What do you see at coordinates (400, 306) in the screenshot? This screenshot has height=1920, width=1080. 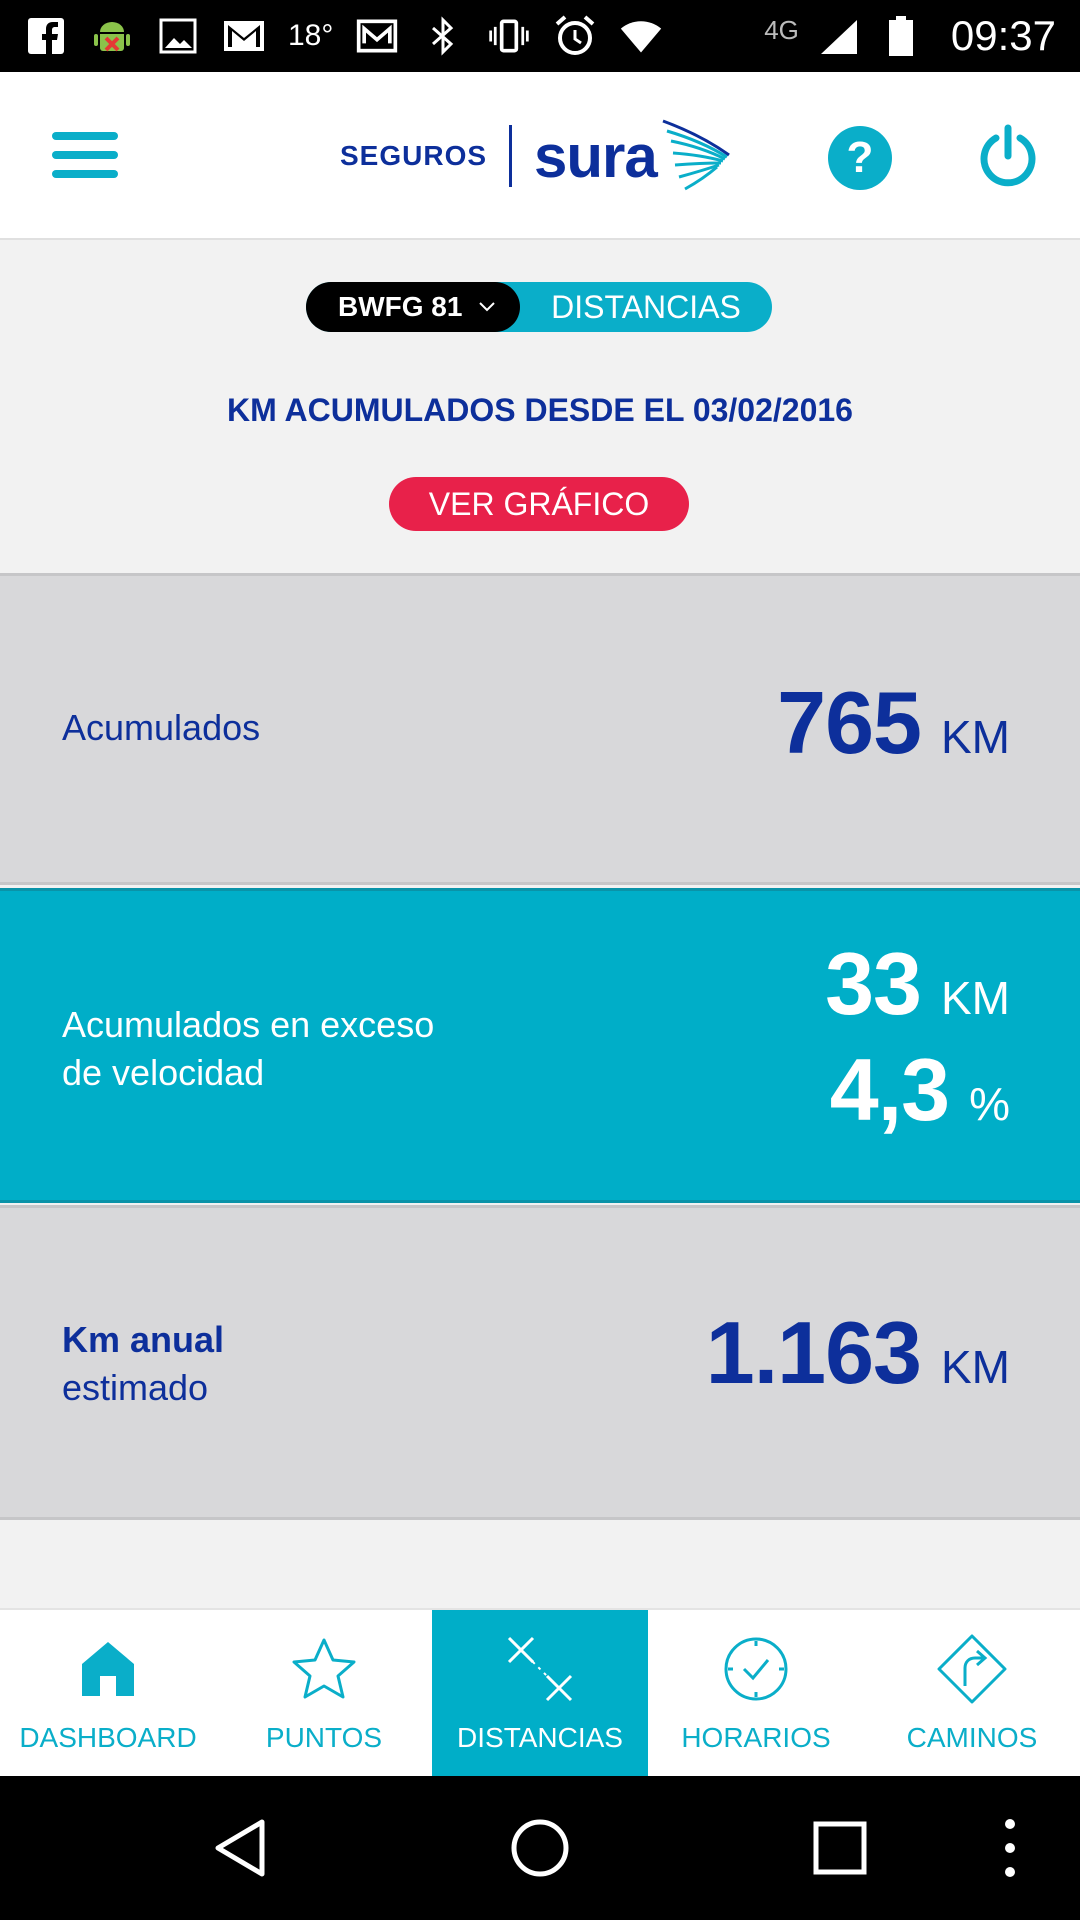 I see `plate-text: BWFG 81` at bounding box center [400, 306].